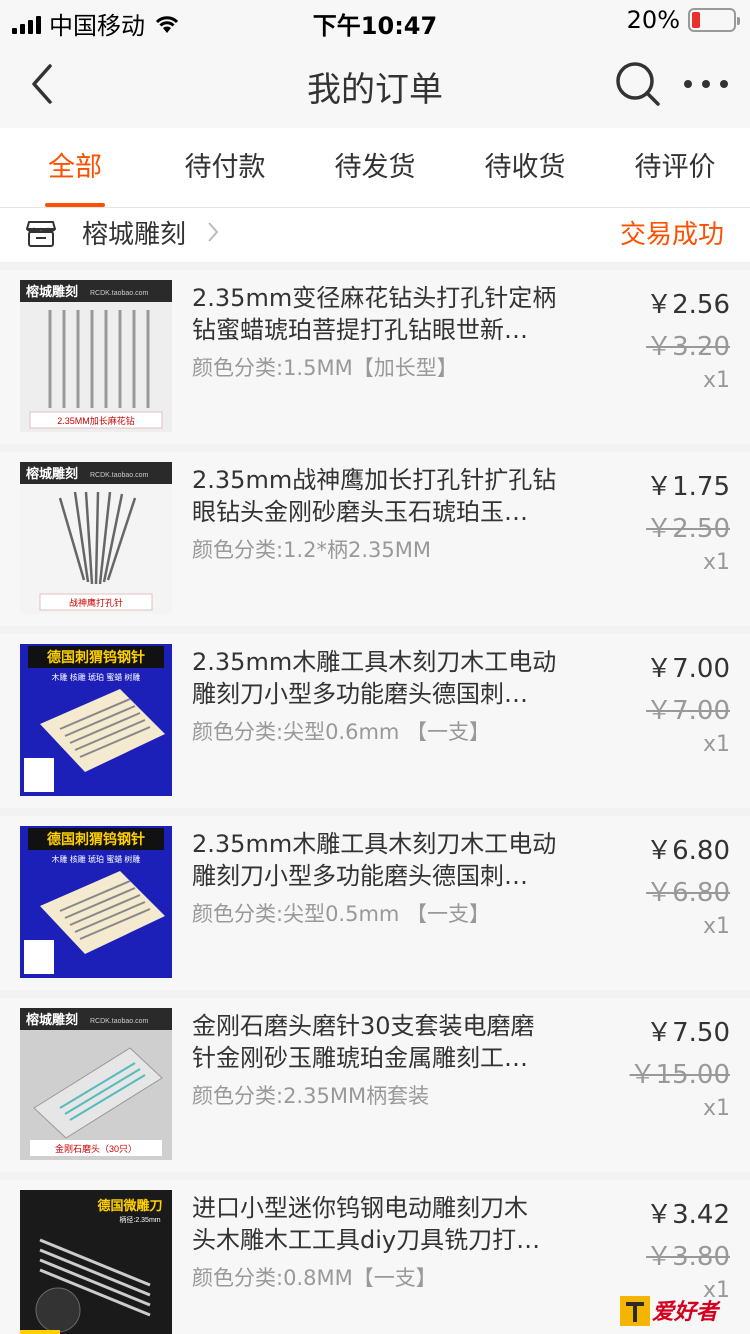 The height and width of the screenshot is (1334, 750). I want to click on product-sku: 颜色分类:0.8MM【一支】, so click(314, 1278).